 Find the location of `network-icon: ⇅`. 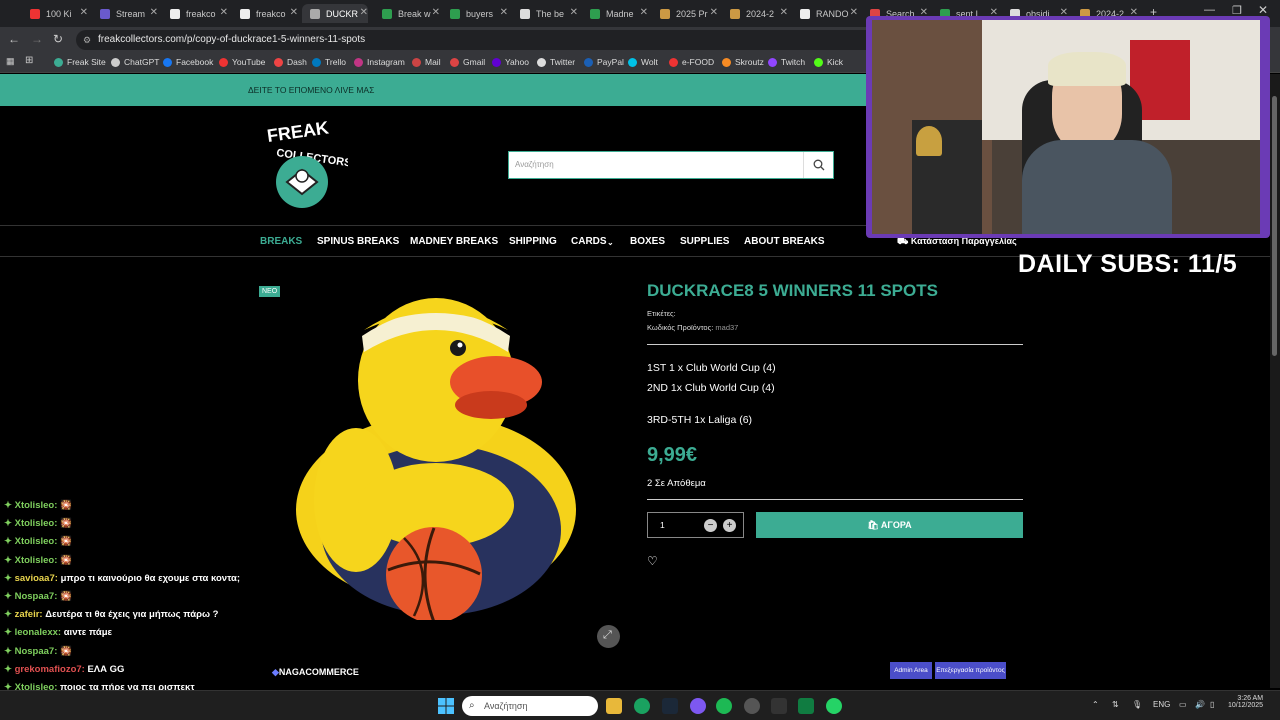

network-icon: ⇅ is located at coordinates (1115, 704).